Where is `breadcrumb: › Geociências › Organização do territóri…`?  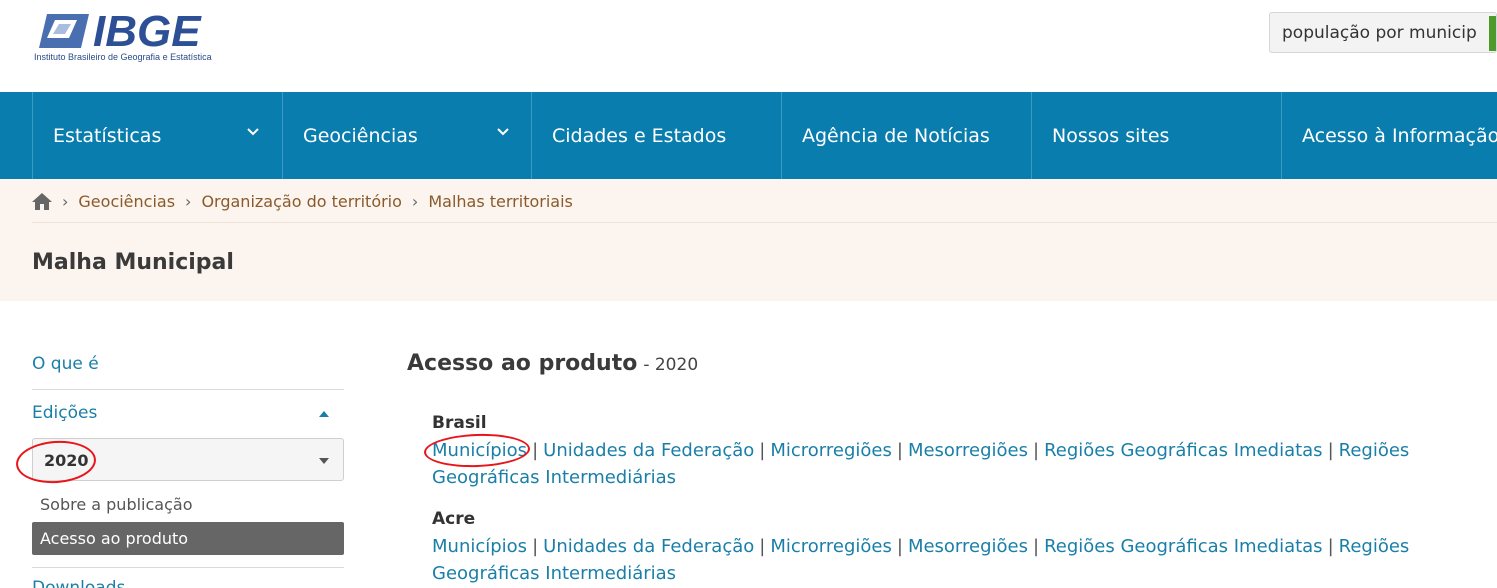 breadcrumb: › Geociências › Organização do territóri… is located at coordinates (302, 201).